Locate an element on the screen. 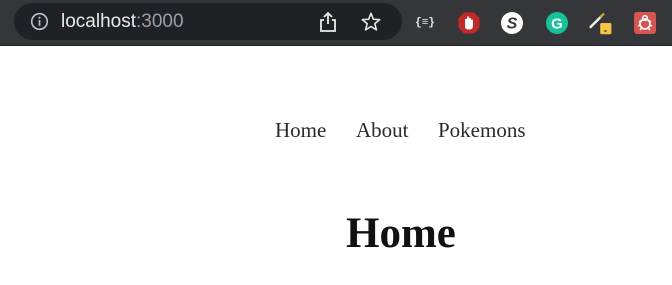 The width and height of the screenshot is (672, 285). page-heading: Home is located at coordinates (401, 233).